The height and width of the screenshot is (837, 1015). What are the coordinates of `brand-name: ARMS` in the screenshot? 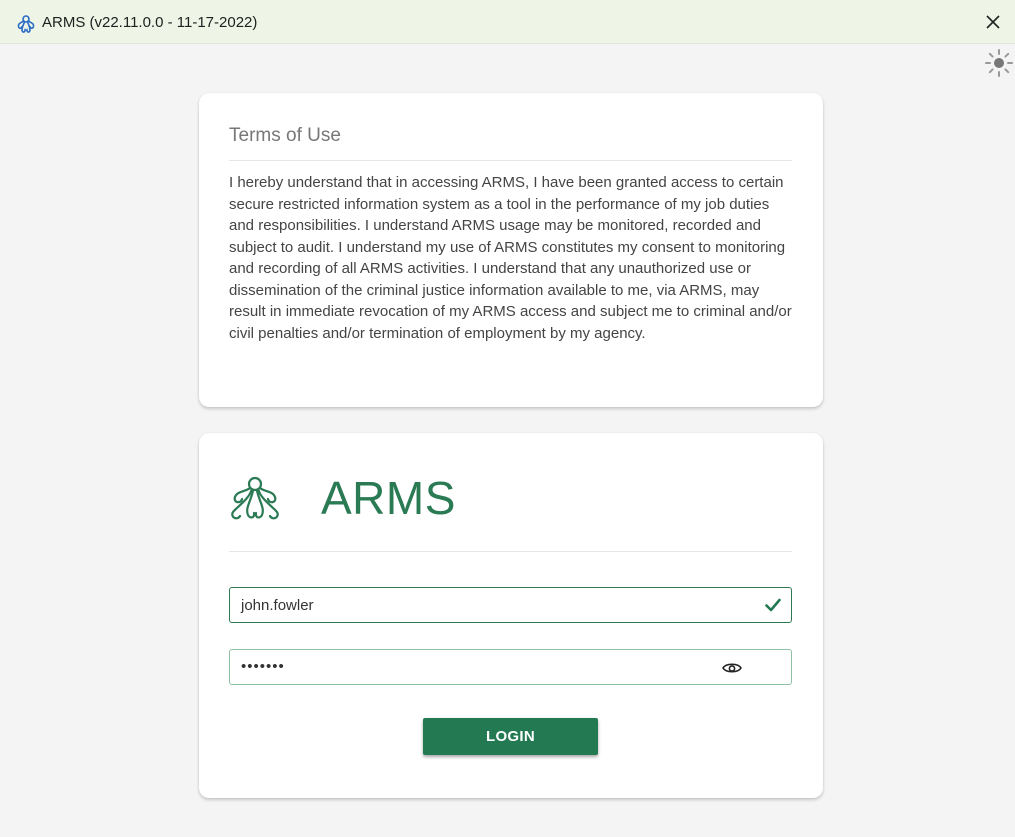 It's located at (388, 498).